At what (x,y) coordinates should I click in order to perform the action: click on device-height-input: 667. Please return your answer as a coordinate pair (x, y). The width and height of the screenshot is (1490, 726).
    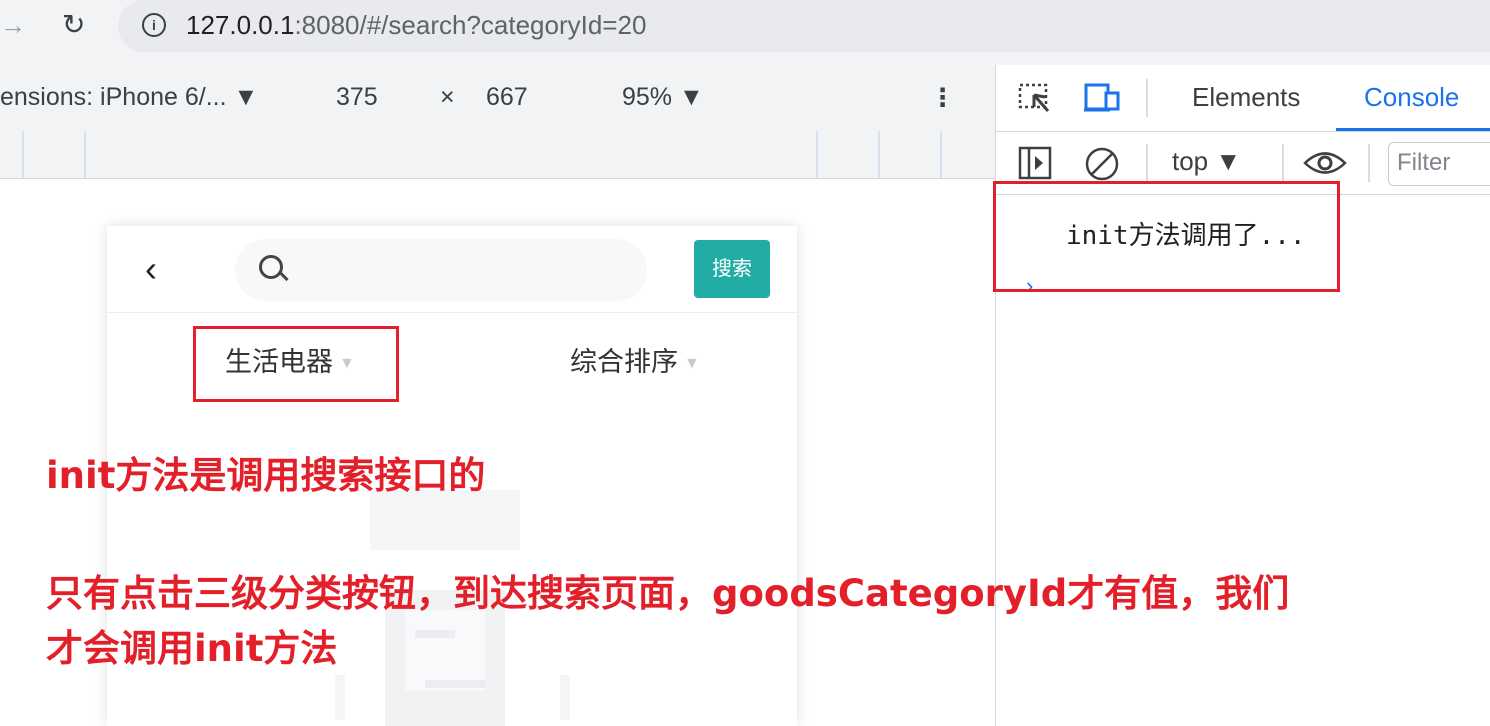
    Looking at the image, I should click on (507, 97).